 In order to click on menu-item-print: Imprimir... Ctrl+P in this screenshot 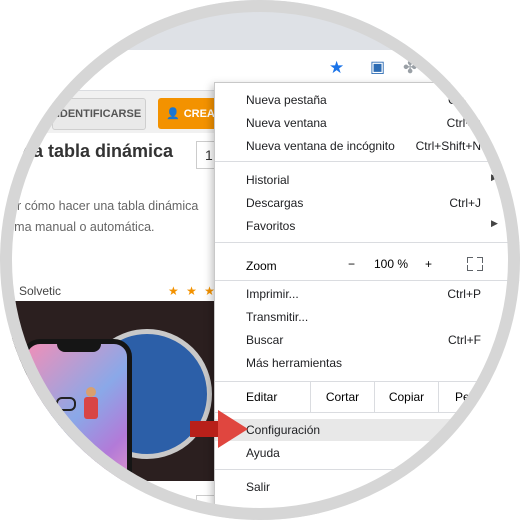, I will do `click(367, 294)`.